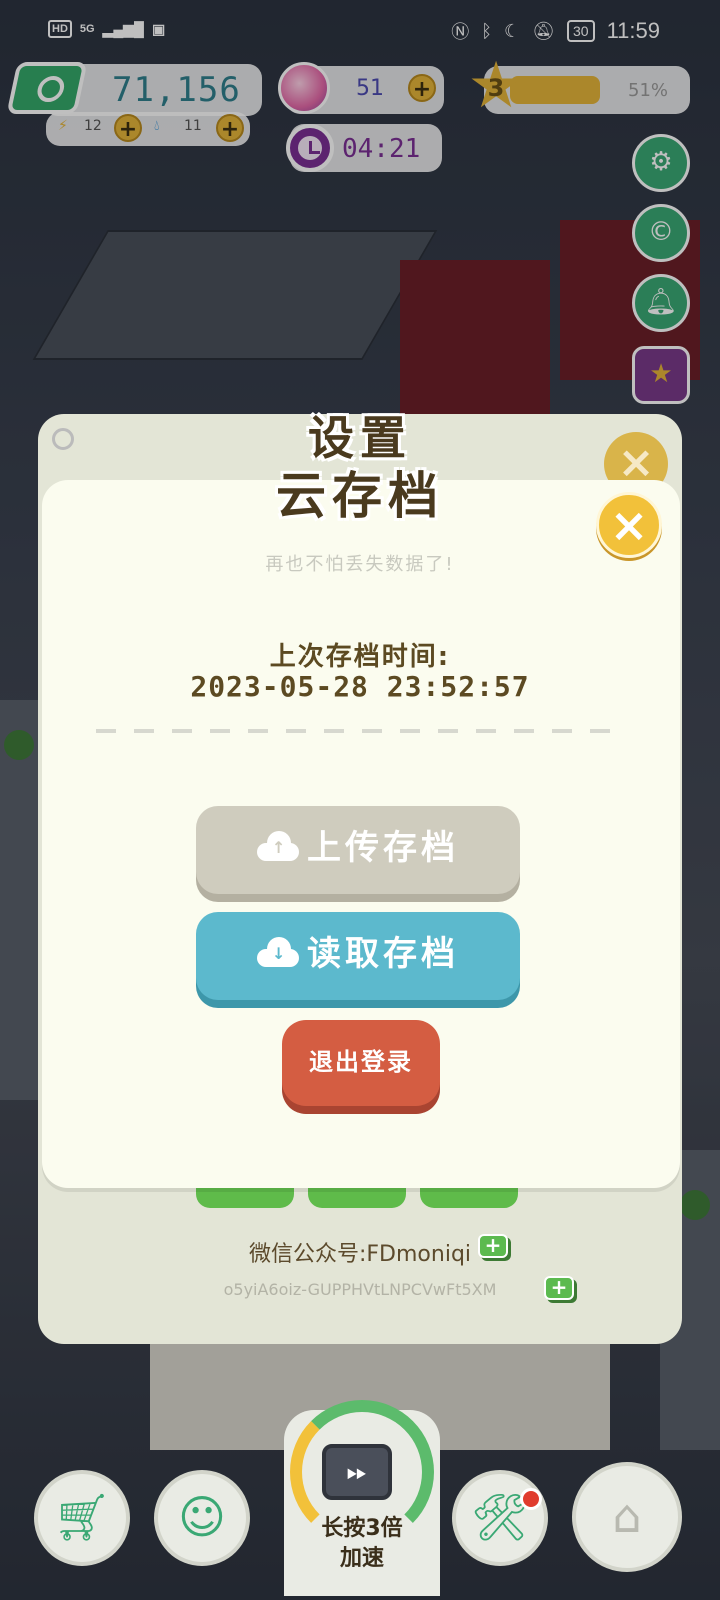 This screenshot has height=1600, width=720. I want to click on cloud-save-subtitle: 再也不怕丢失数据了!, so click(360, 564).